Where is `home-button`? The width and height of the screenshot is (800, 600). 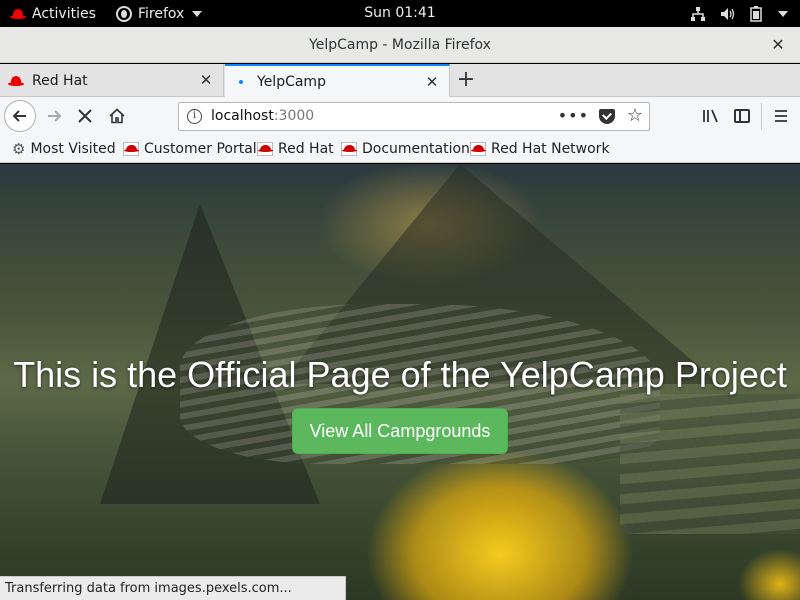
home-button is located at coordinates (117, 116).